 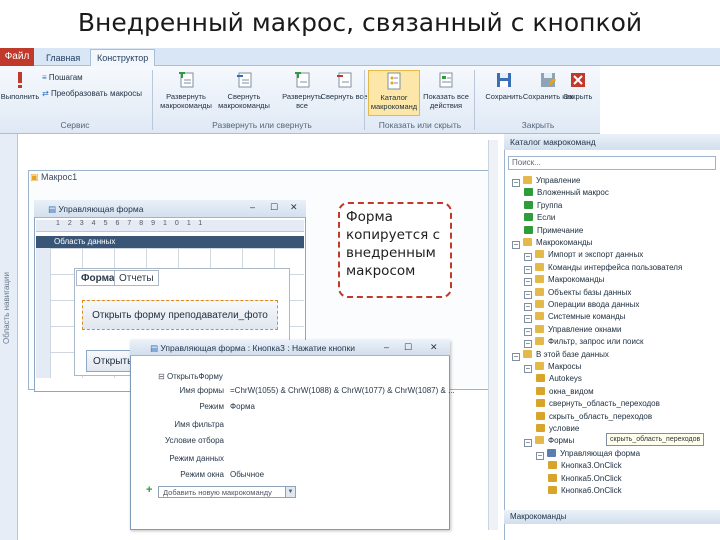 I want to click on prop-value: Обычное, so click(x=247, y=474).